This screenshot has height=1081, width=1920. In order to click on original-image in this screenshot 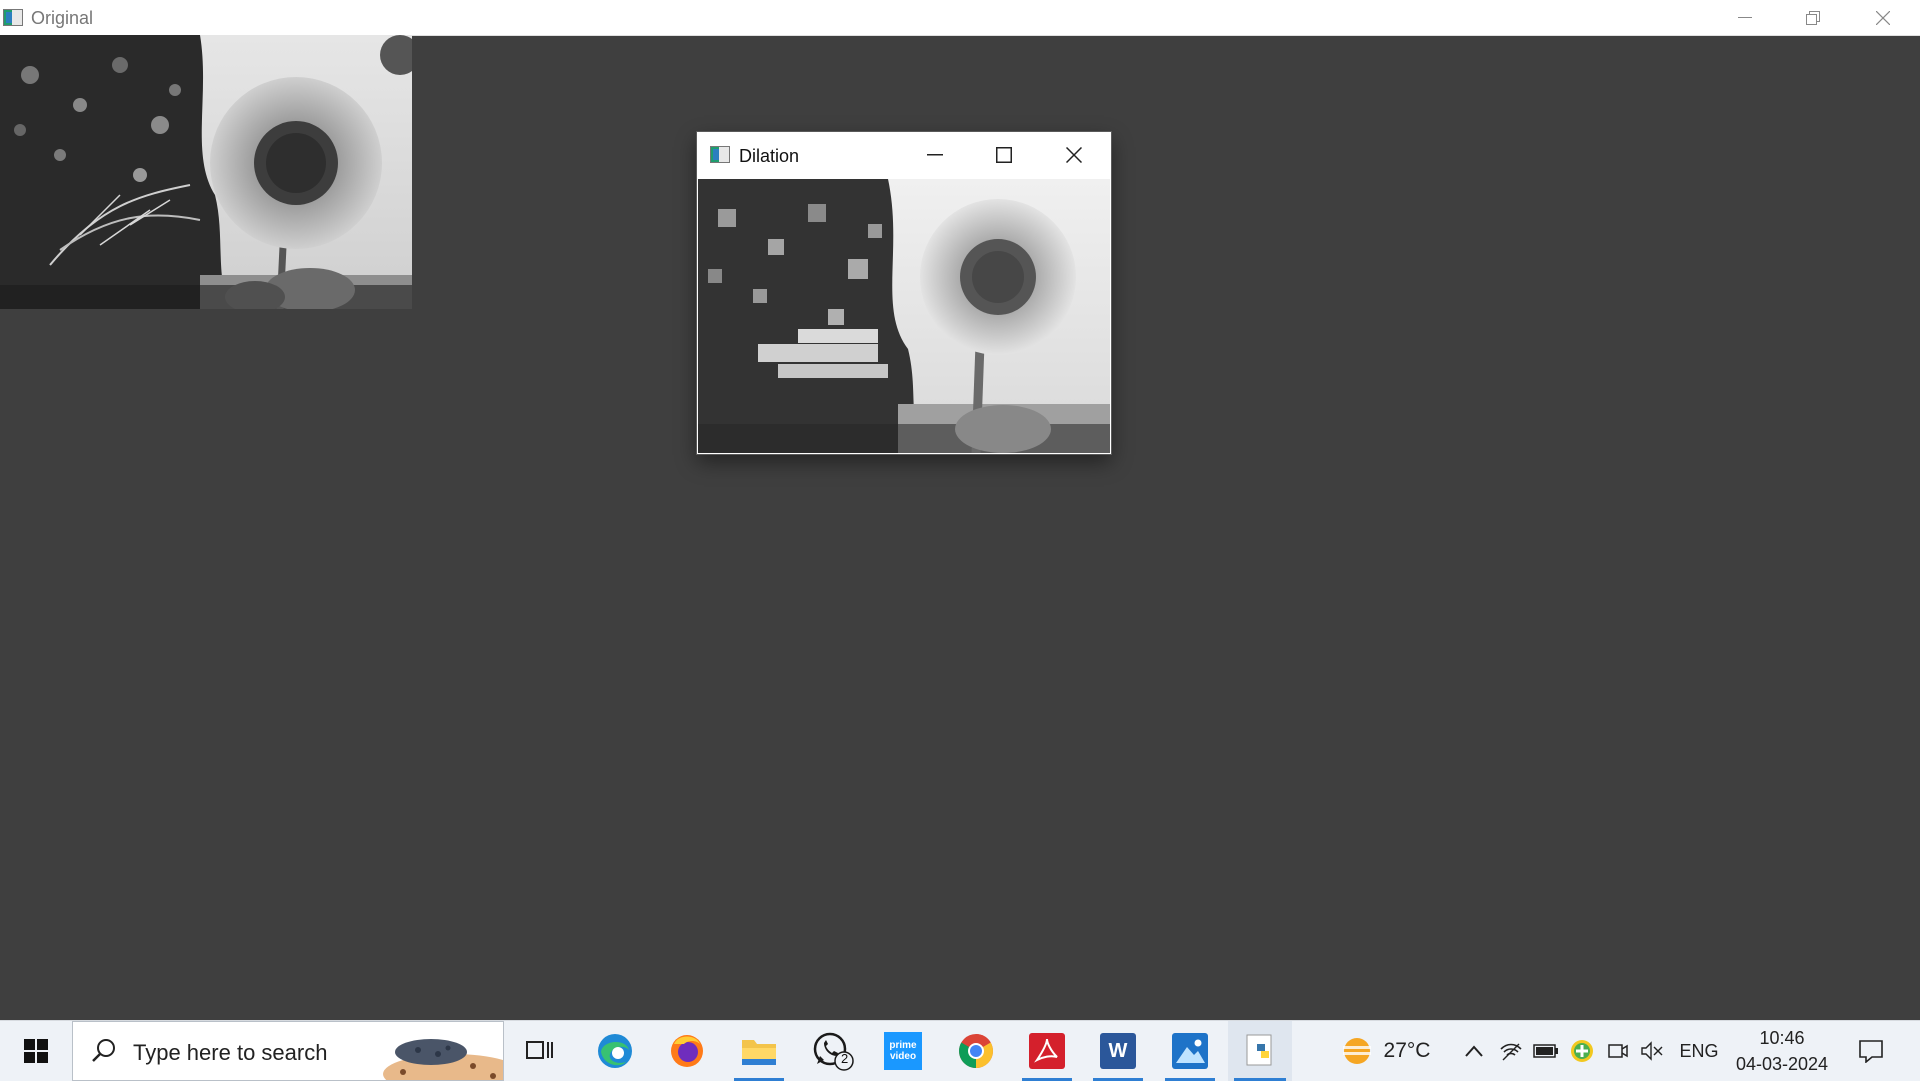, I will do `click(206, 172)`.